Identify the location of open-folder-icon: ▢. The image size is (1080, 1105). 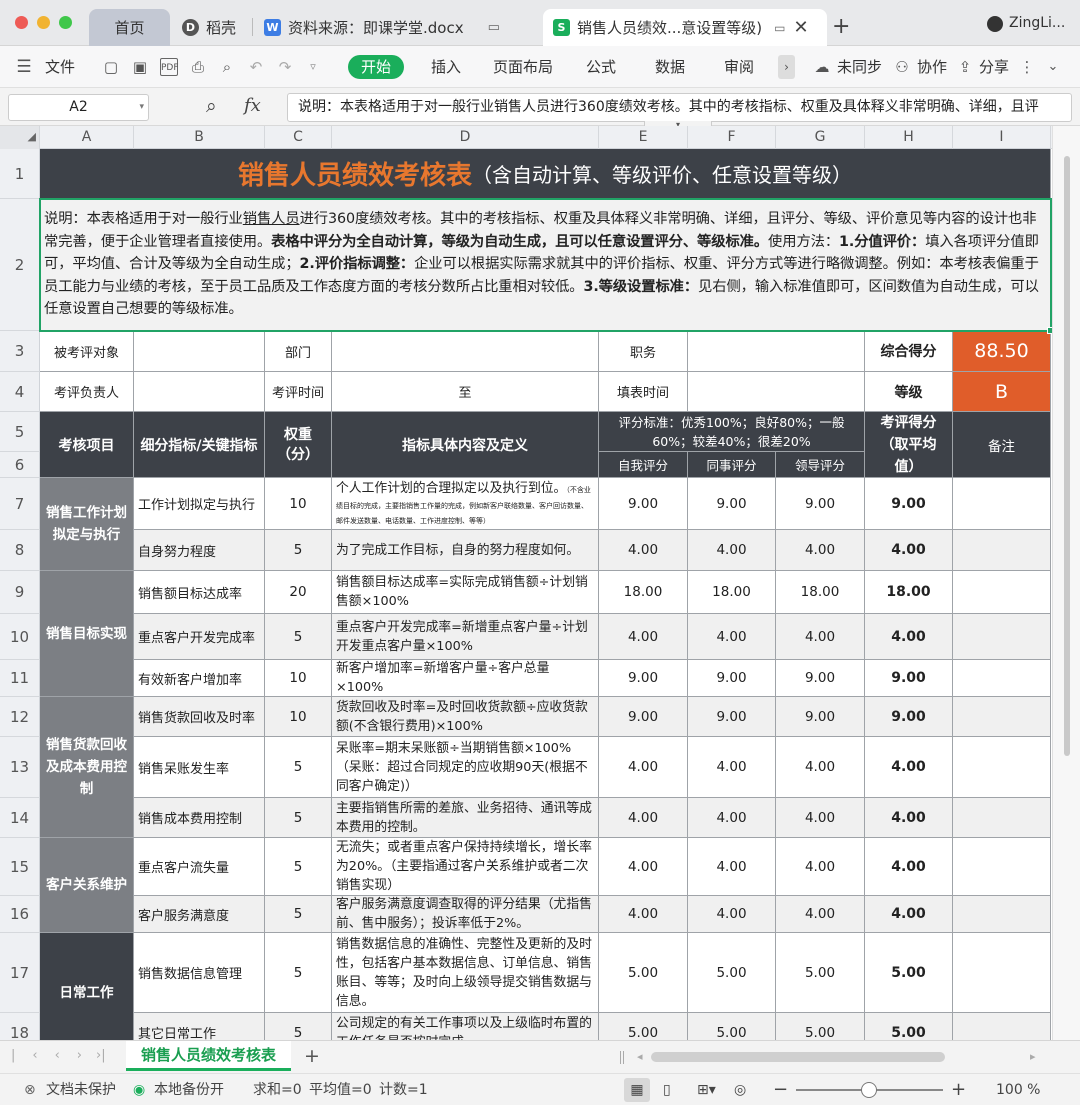
(111, 67).